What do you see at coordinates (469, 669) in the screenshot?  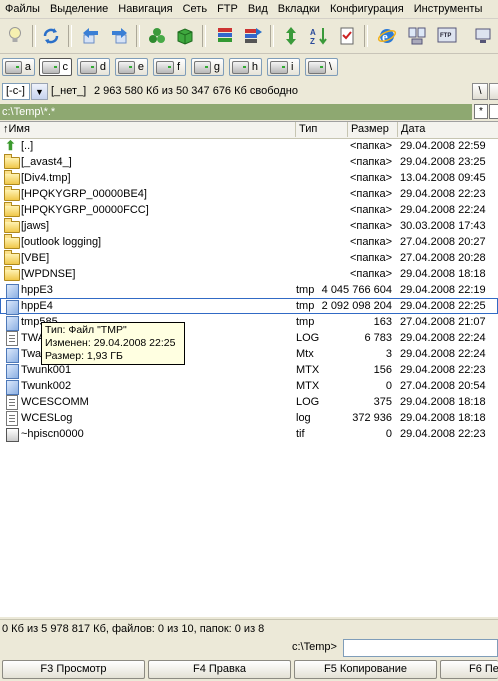 I see `f6-move-button: F6 Перемещение` at bounding box center [469, 669].